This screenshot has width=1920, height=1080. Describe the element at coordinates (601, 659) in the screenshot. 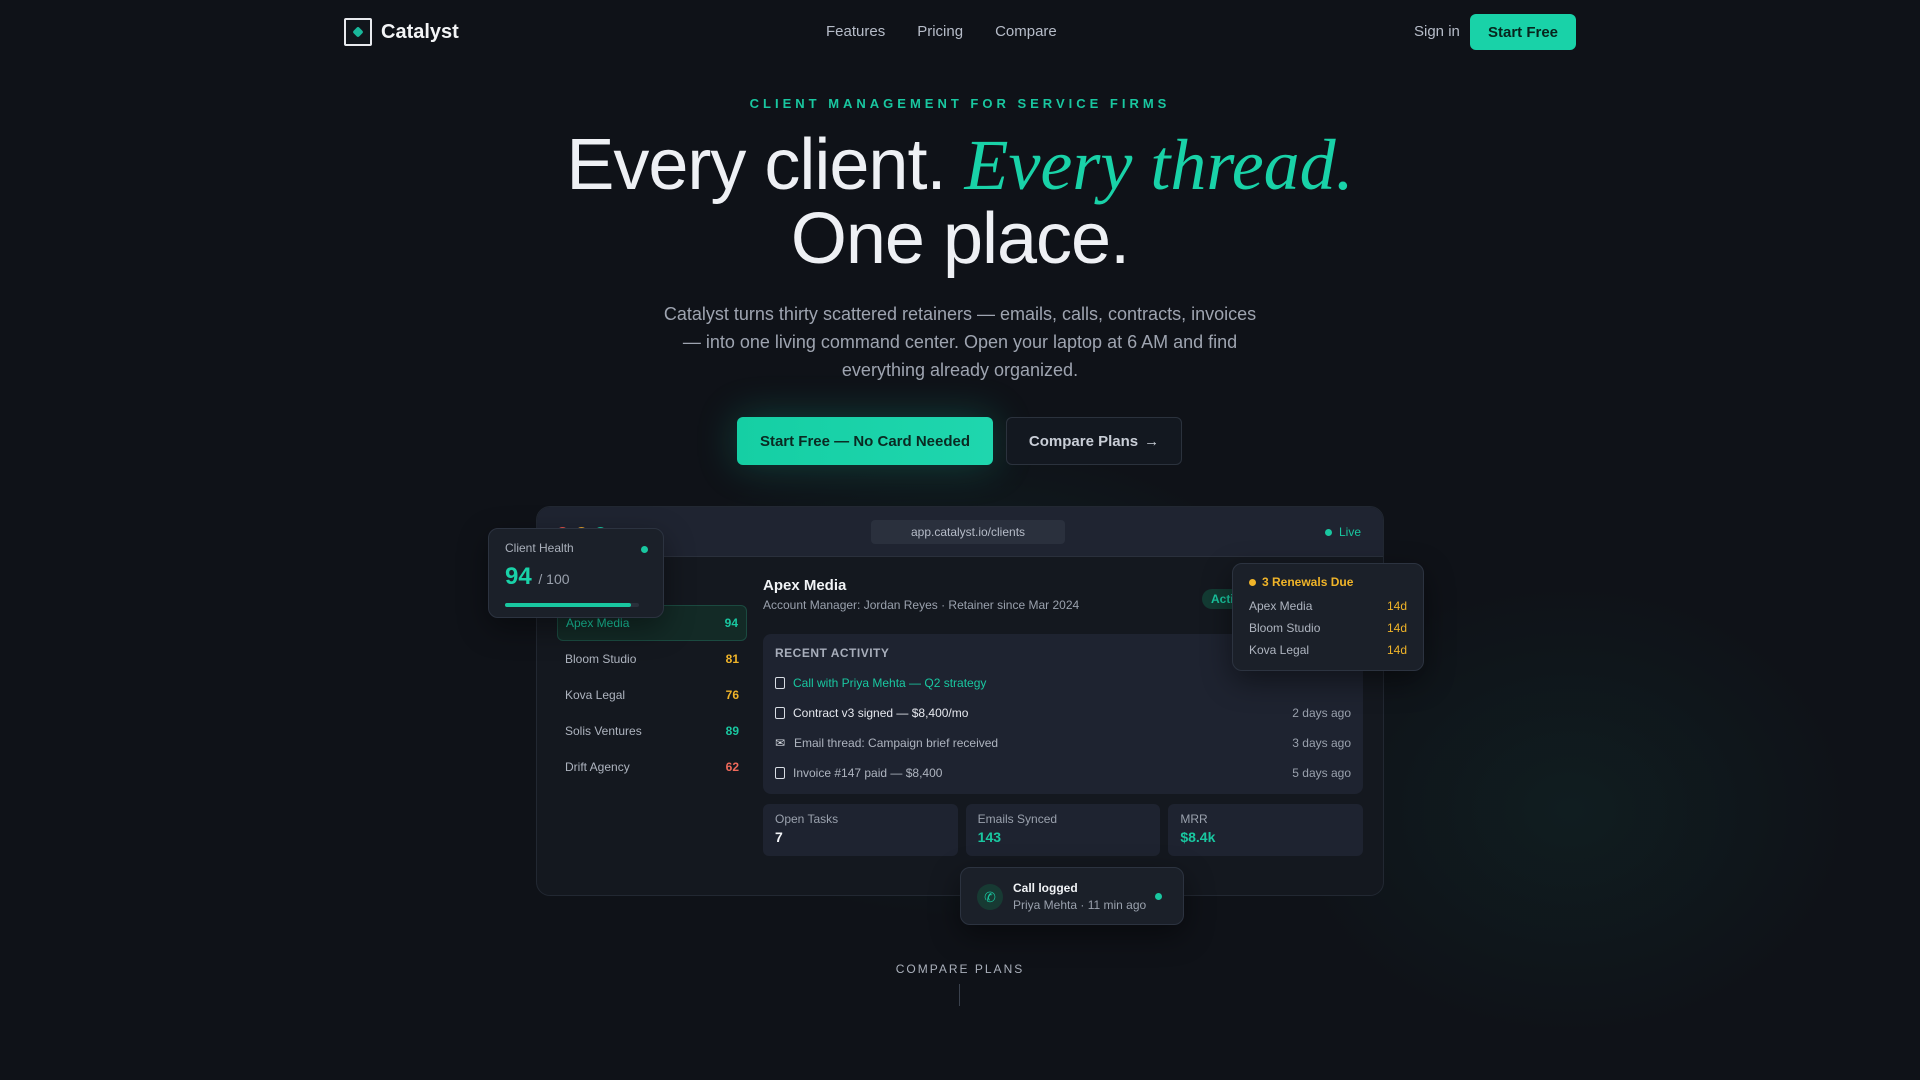

I see `client-name: Bloom Studio` at that location.